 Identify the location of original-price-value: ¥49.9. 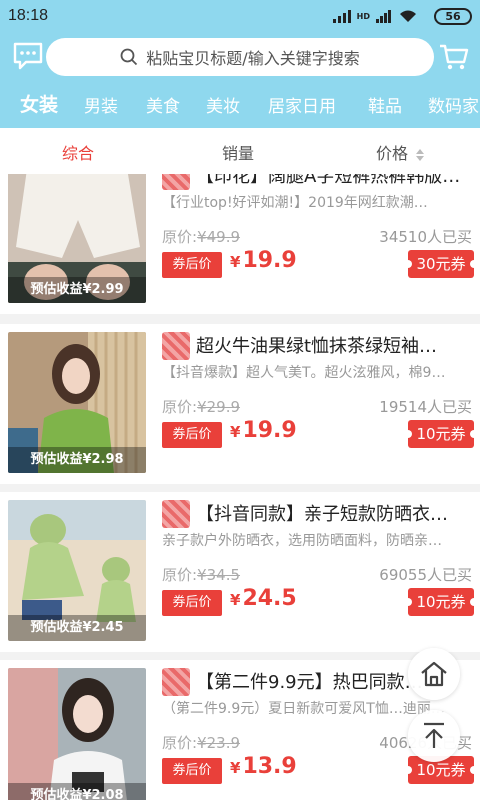
(219, 237).